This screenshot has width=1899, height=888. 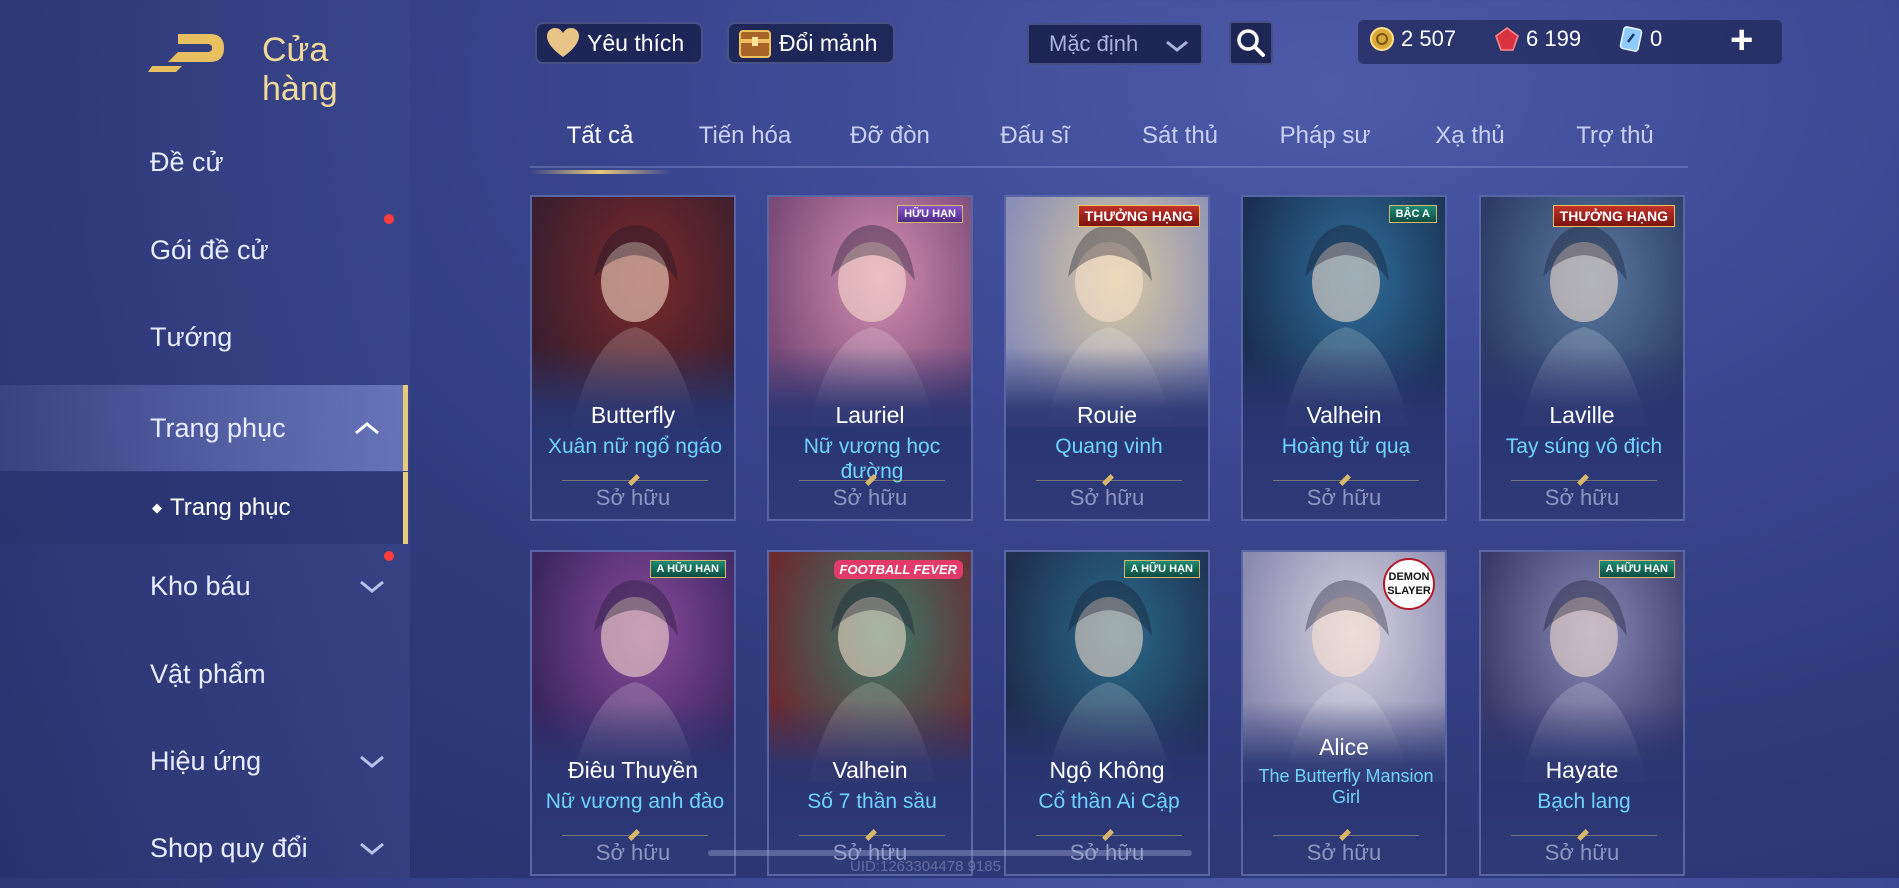 I want to click on scroll-indicator, so click(x=950, y=853).